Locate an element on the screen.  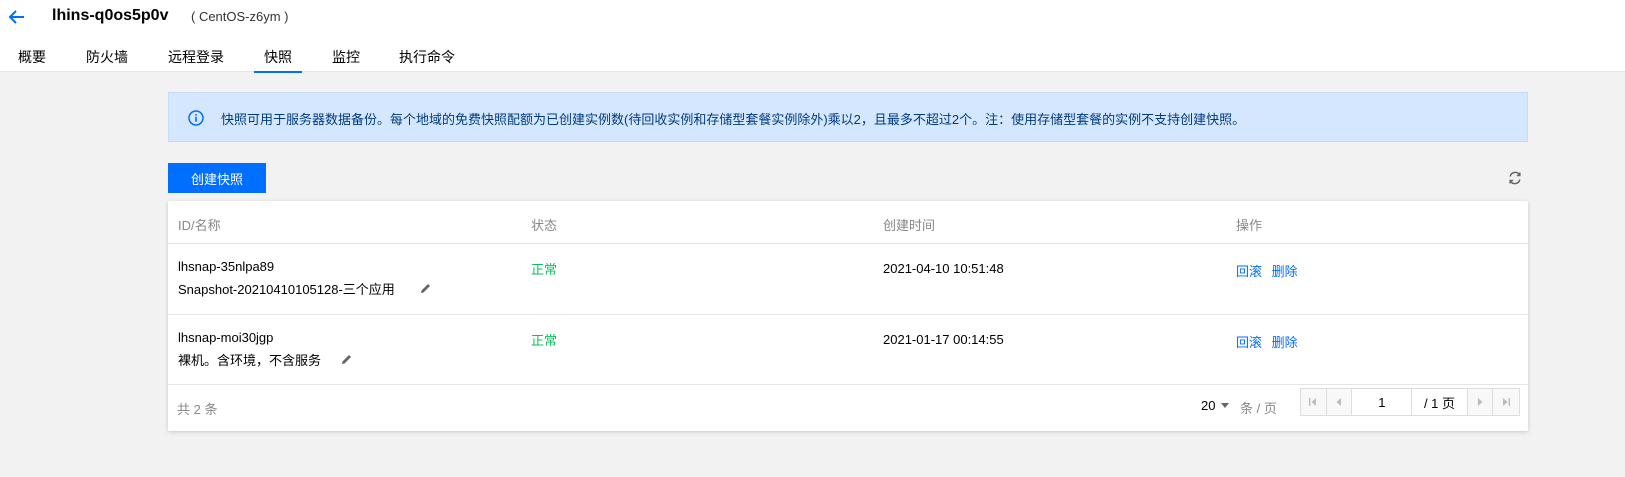
prev-page-icon is located at coordinates (1339, 402).